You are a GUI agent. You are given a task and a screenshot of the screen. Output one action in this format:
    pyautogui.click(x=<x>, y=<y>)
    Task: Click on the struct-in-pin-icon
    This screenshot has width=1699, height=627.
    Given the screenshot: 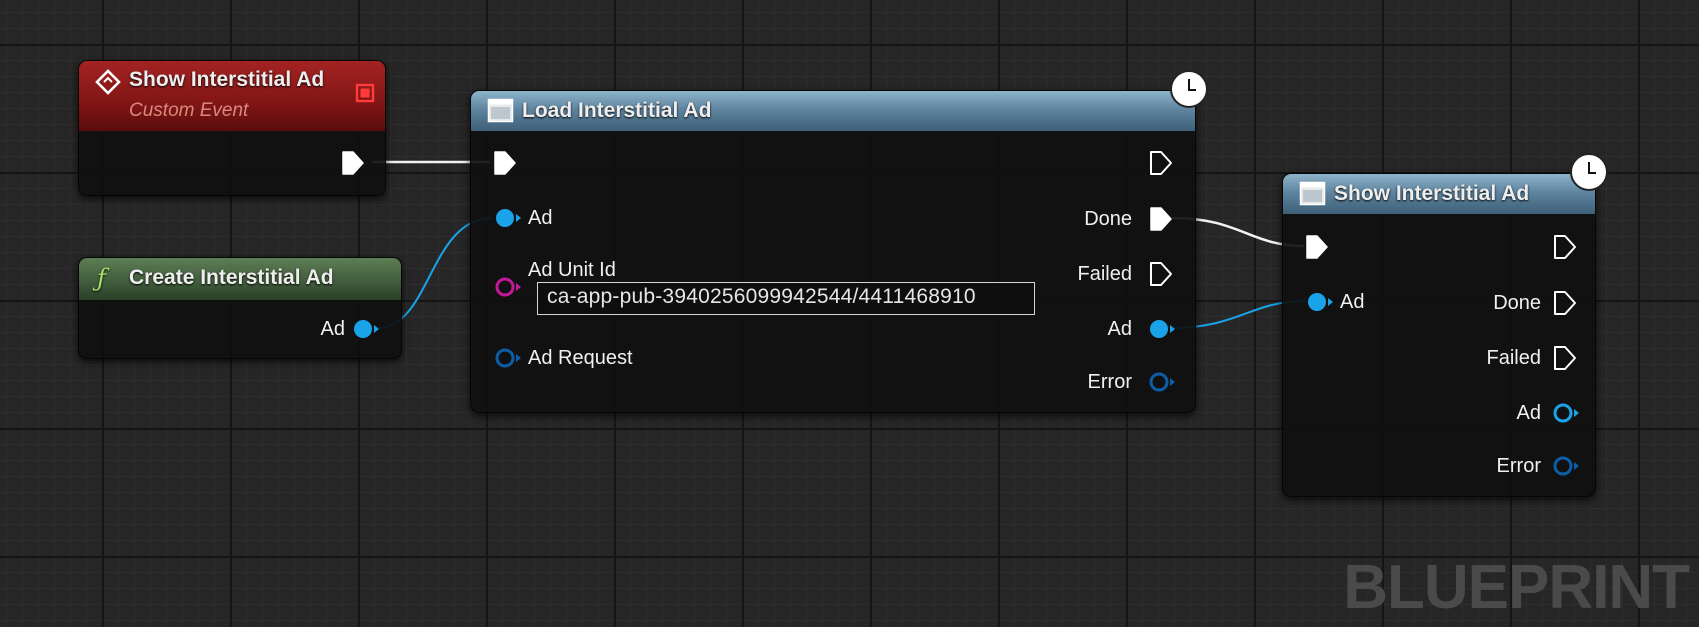 What is the action you would take?
    pyautogui.click(x=508, y=358)
    